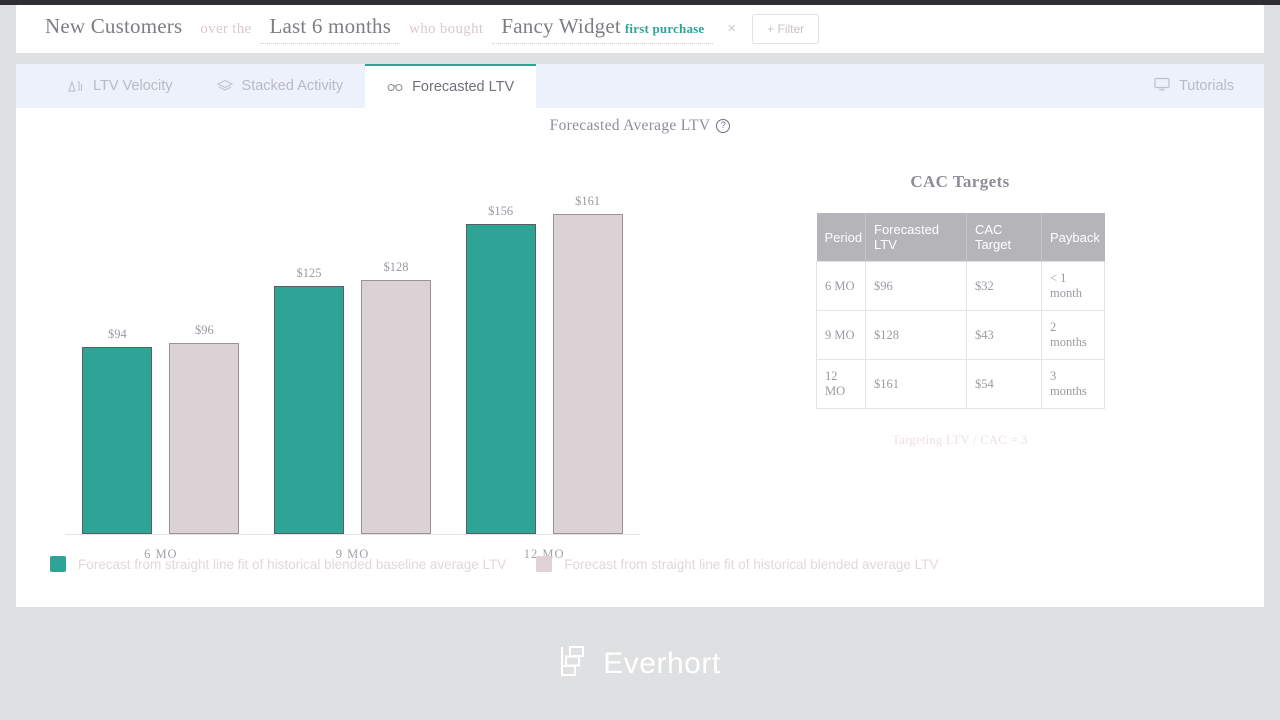  I want to click on tab-forecasted-ltv: Forecasted LTV, so click(451, 86).